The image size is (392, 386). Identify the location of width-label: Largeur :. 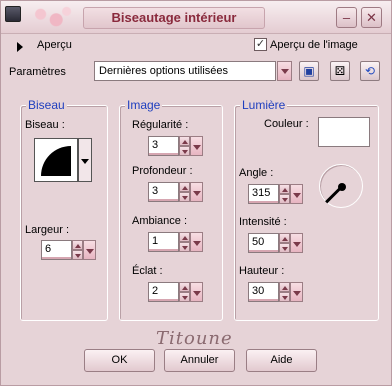
(47, 230).